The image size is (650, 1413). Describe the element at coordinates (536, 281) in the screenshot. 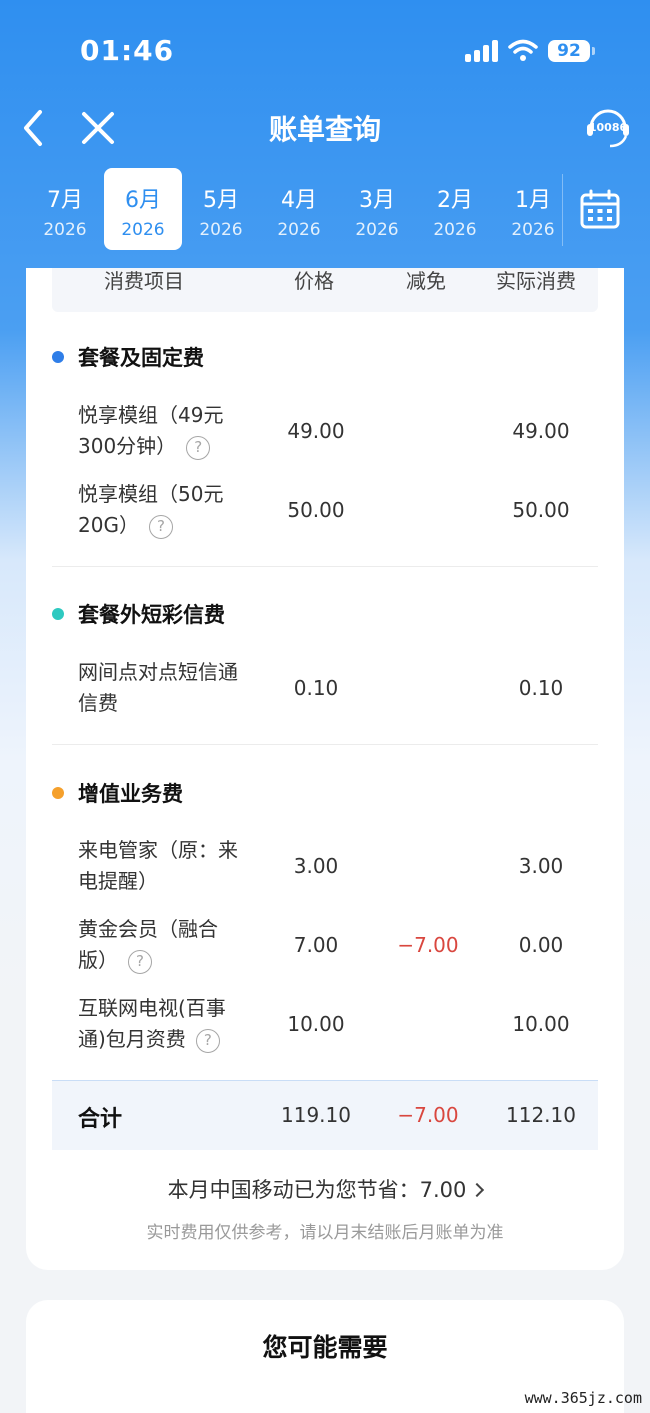

I see `header-actual: 实际消费` at that location.